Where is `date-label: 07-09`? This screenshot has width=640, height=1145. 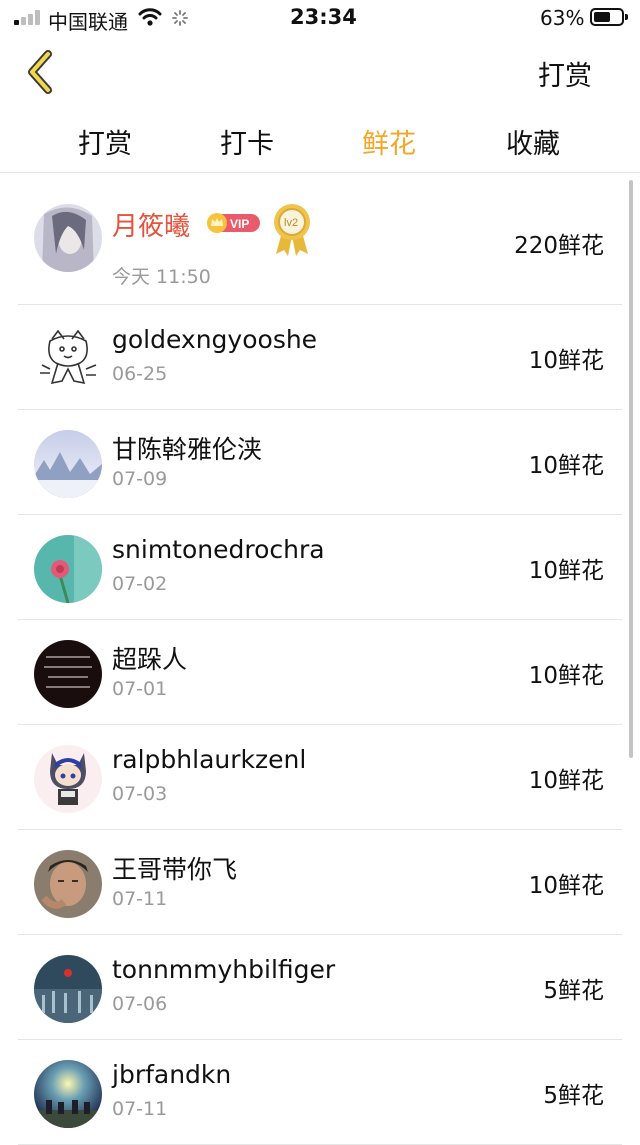 date-label: 07-09 is located at coordinates (140, 479).